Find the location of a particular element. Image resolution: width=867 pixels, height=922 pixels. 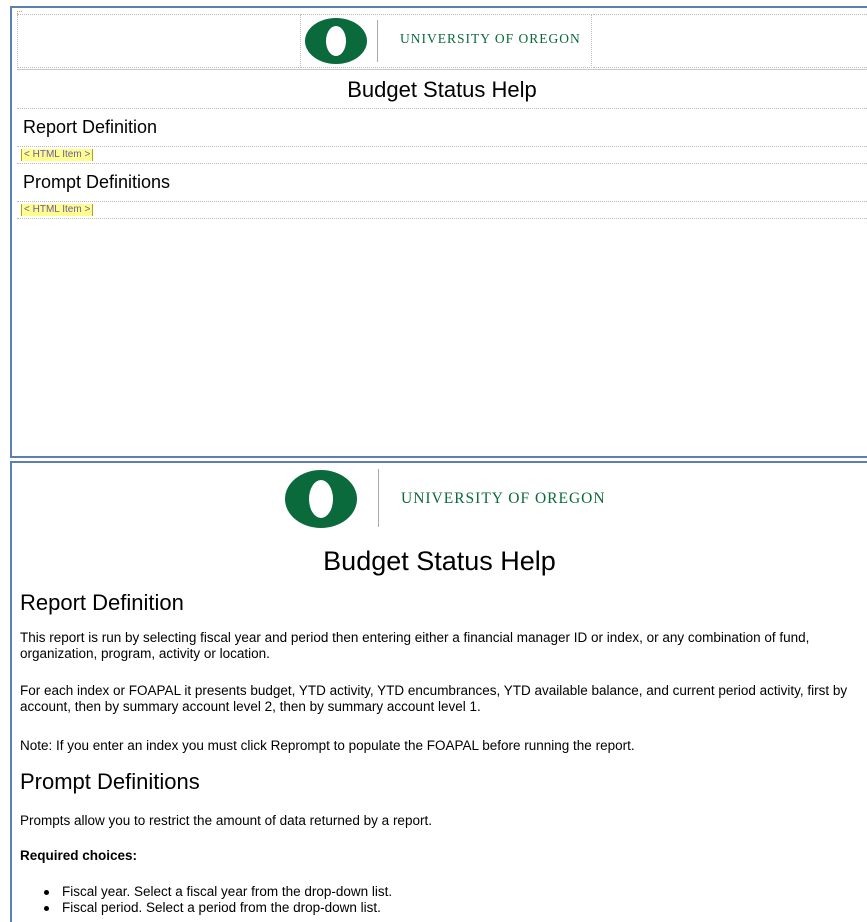

section-heading-report-definition: Report Definition is located at coordinates (102, 602).